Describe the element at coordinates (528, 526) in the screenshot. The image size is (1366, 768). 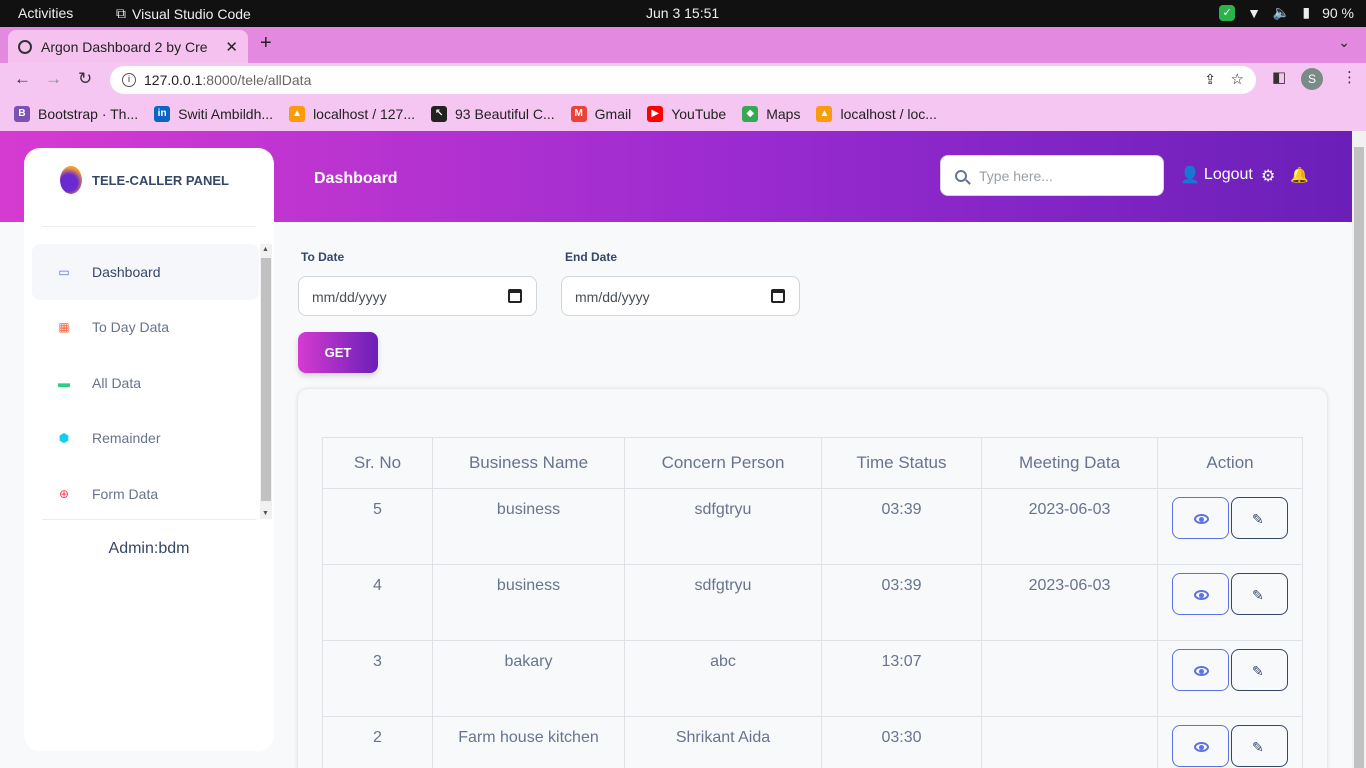
I see `cell-business-name: business` at that location.